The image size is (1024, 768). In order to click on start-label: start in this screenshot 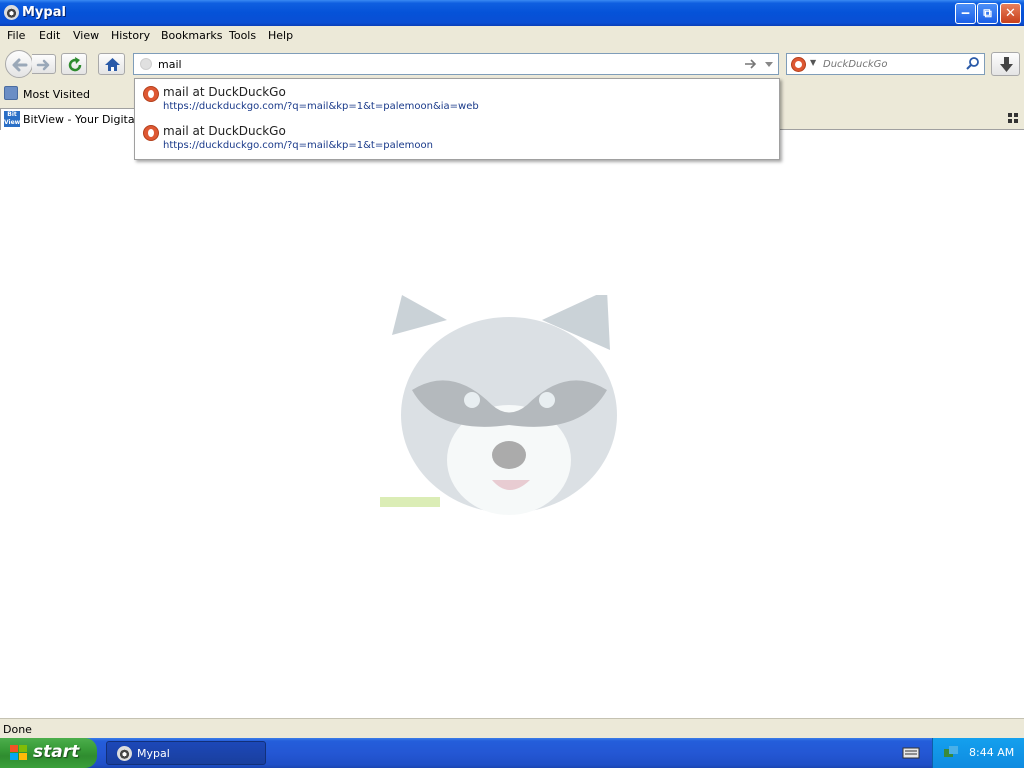, I will do `click(56, 752)`.